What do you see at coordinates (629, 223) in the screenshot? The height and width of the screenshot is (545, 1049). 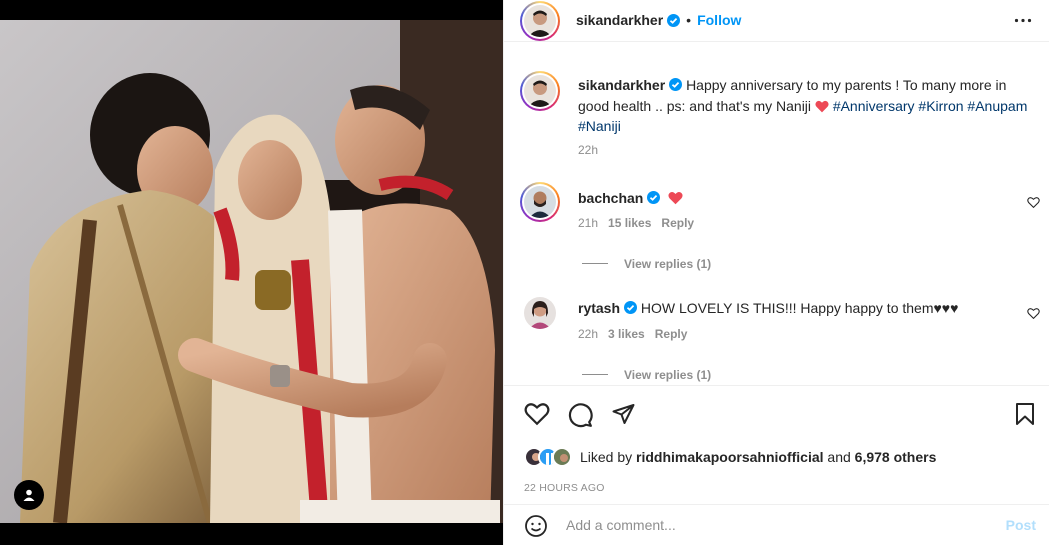 I see `comment-likes: 15 likes` at bounding box center [629, 223].